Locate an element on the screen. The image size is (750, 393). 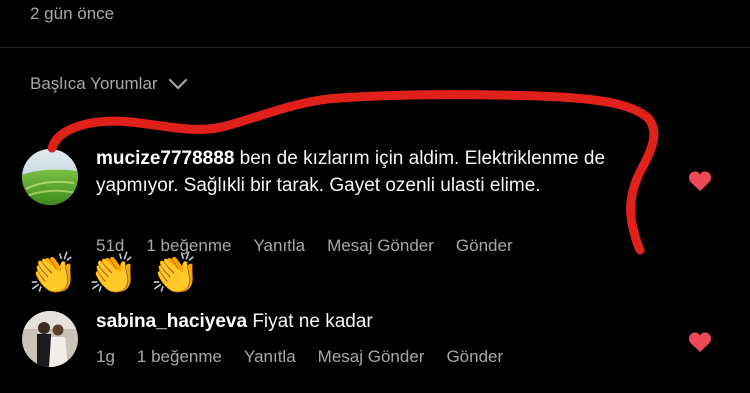
divider is located at coordinates (375, 47).